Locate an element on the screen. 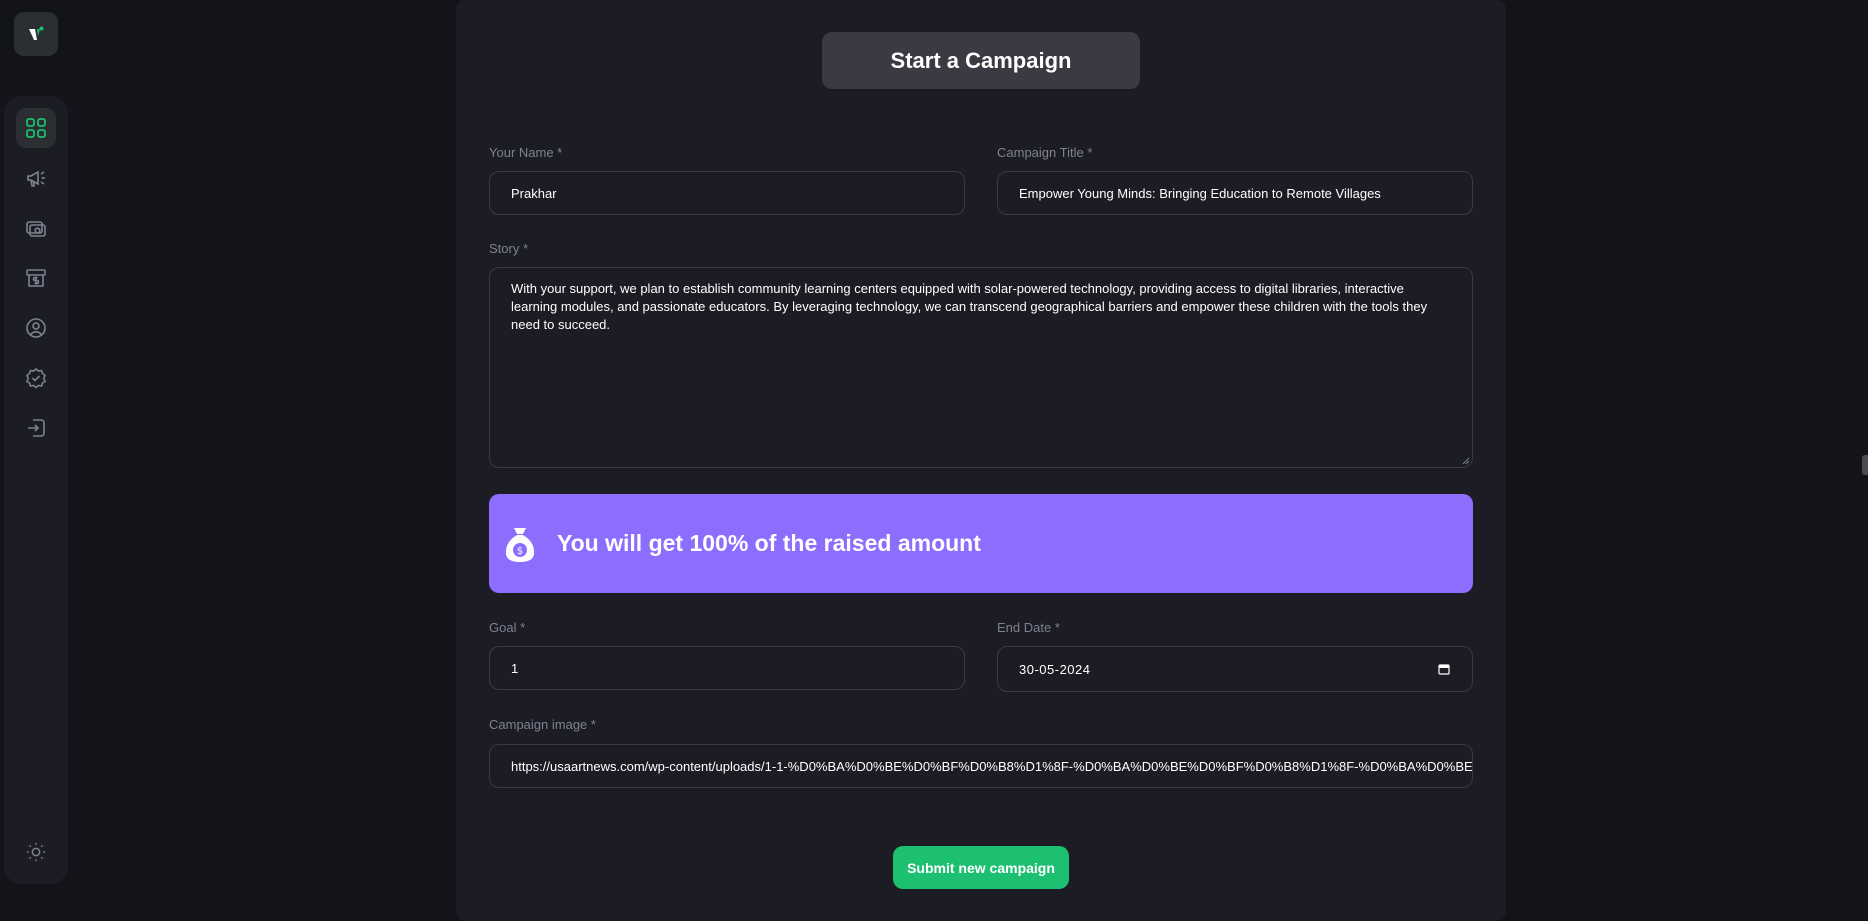 This screenshot has width=1868, height=921. sidebar-item-logout is located at coordinates (36, 428).